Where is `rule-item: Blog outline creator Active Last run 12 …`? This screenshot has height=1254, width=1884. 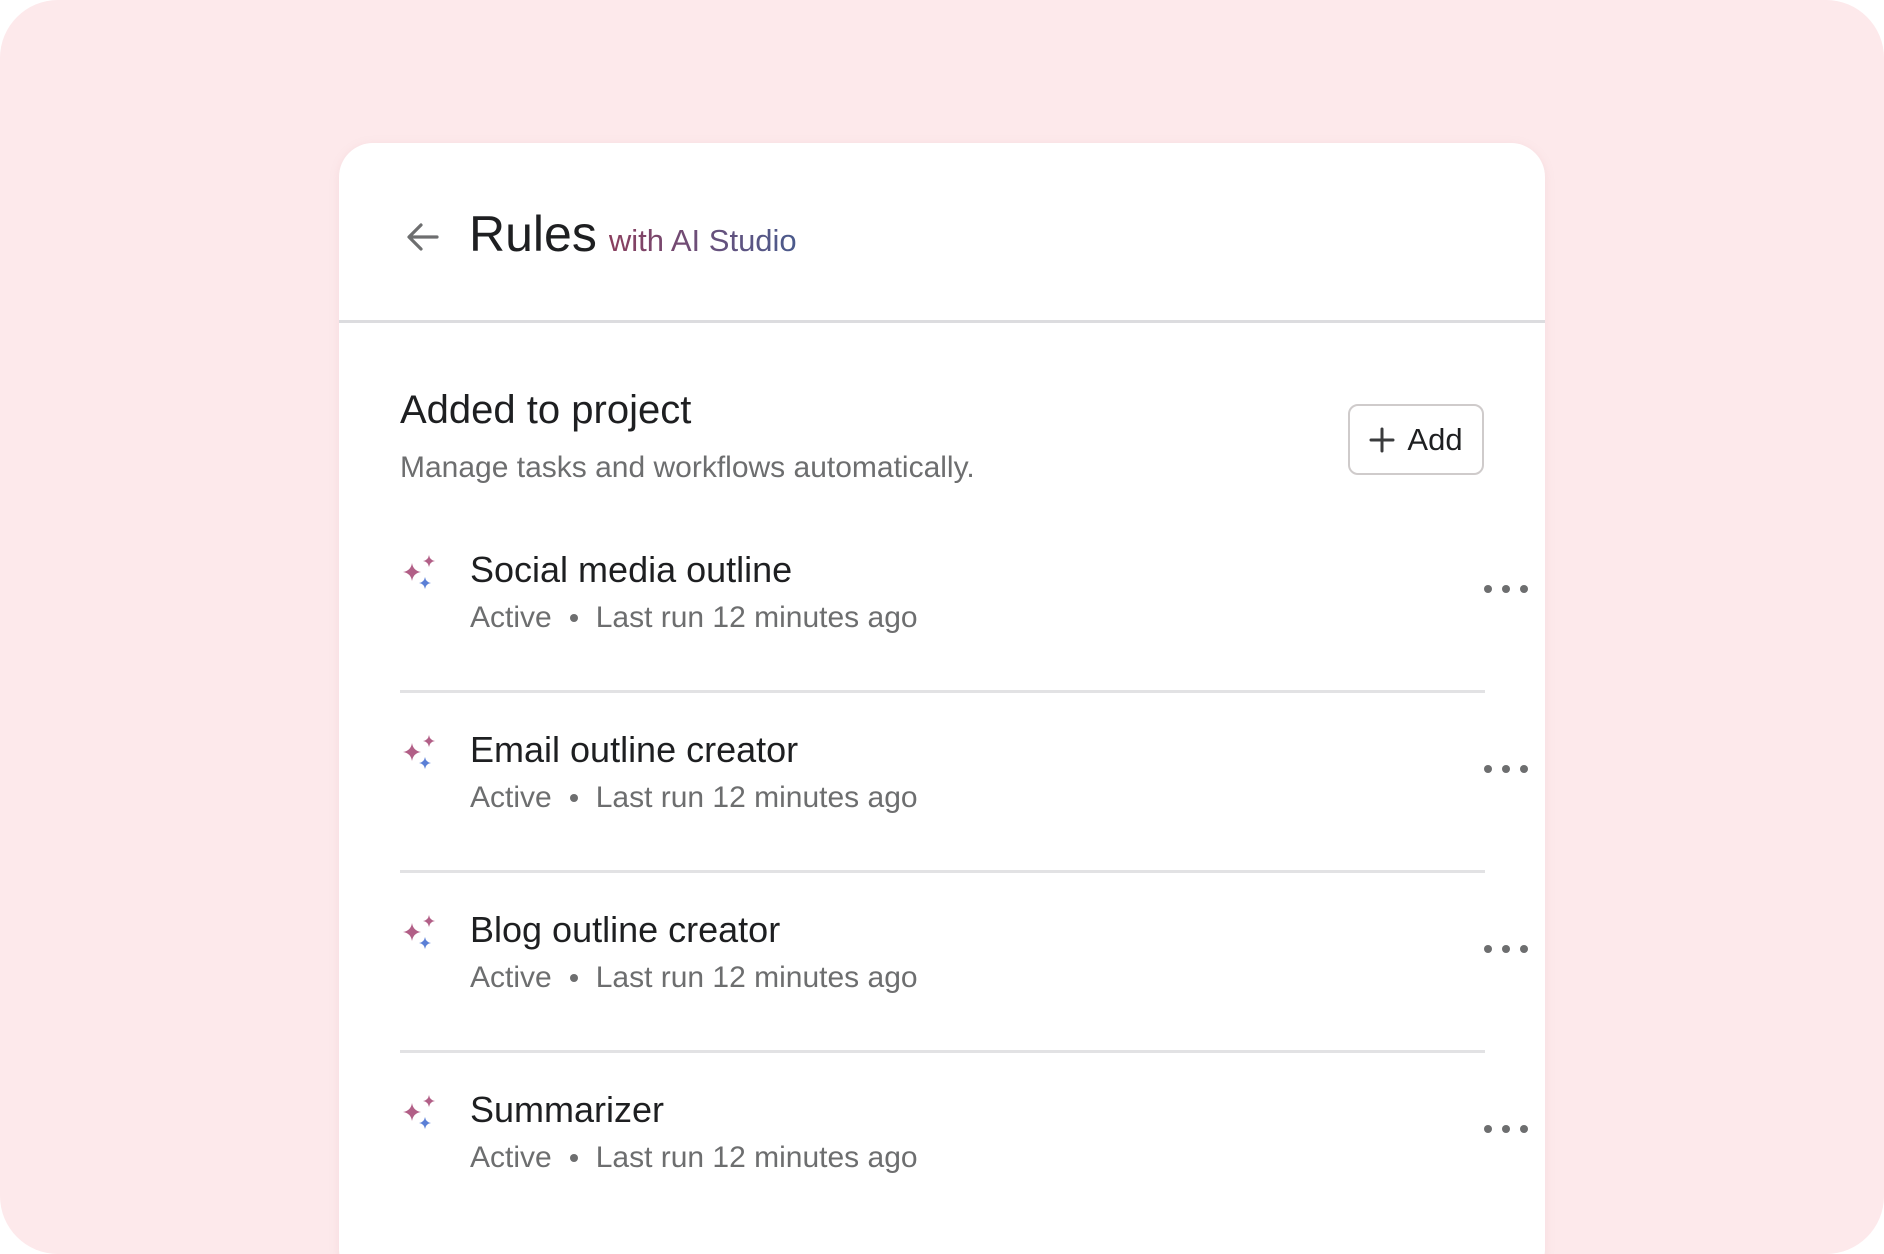
rule-item: Blog outline creator Active Last run 12 … is located at coordinates (964, 963).